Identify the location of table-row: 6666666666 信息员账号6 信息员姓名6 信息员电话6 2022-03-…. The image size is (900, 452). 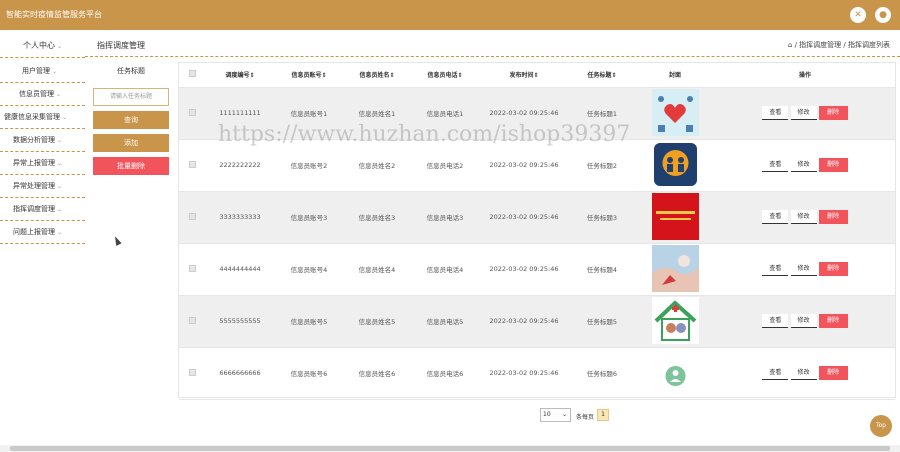
(537, 373).